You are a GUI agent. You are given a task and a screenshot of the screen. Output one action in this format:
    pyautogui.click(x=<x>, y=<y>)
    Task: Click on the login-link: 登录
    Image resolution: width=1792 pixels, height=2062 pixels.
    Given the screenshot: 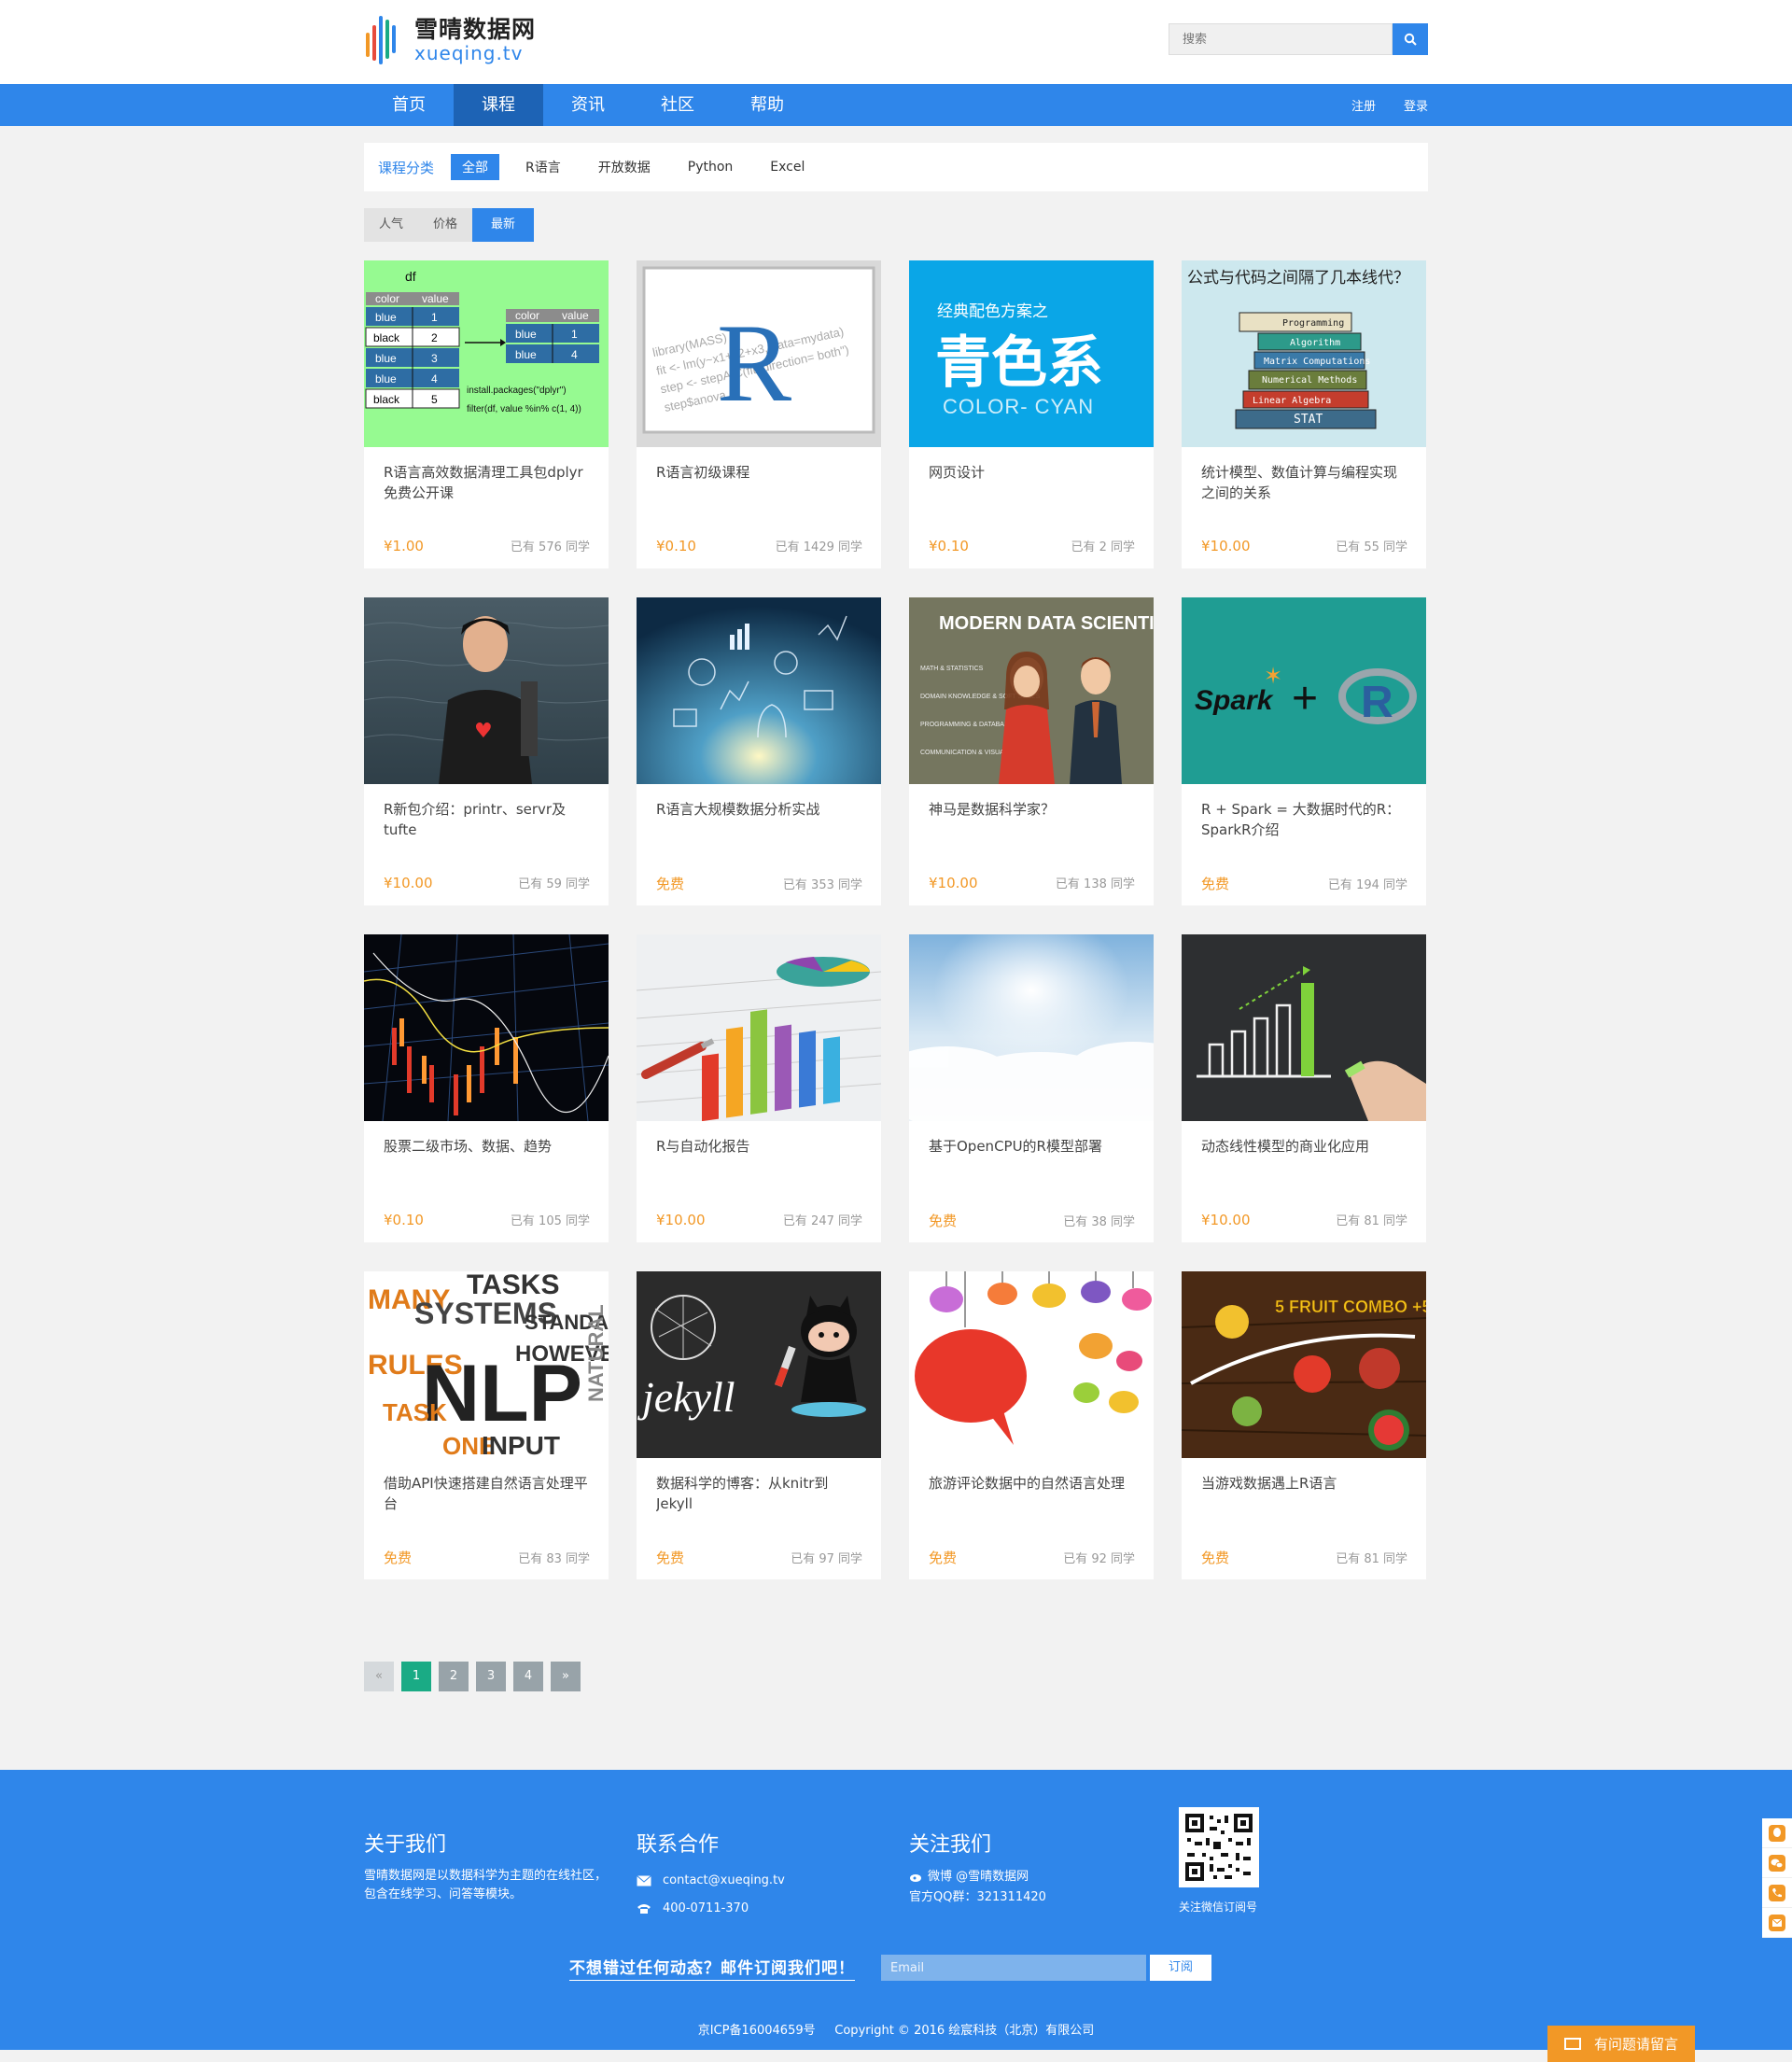 What is the action you would take?
    pyautogui.click(x=1416, y=105)
    